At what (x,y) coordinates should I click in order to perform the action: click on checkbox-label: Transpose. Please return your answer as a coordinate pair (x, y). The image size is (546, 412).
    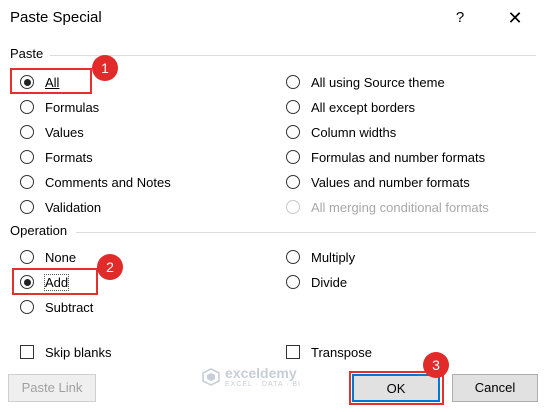
    Looking at the image, I should click on (341, 352).